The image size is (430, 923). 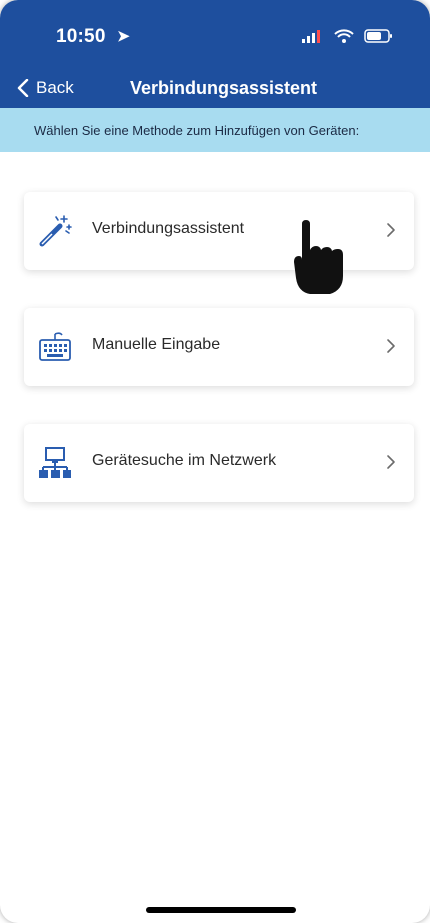 I want to click on top-bar: 10:50 ➤ Back Verbindungsassistent, so click(x=215, y=54).